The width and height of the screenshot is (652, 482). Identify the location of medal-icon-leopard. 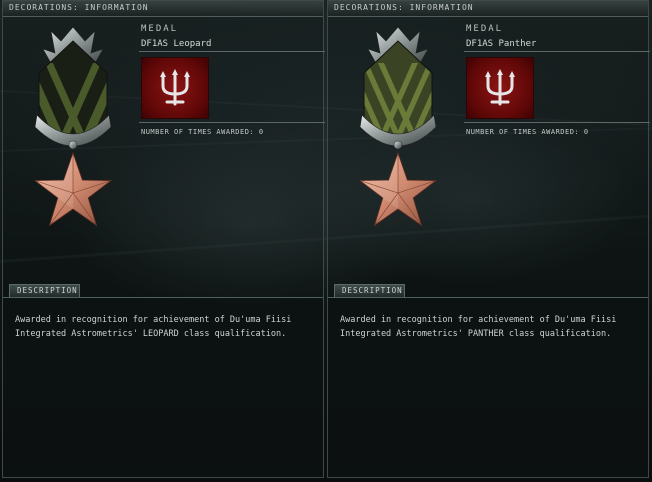
(73, 126).